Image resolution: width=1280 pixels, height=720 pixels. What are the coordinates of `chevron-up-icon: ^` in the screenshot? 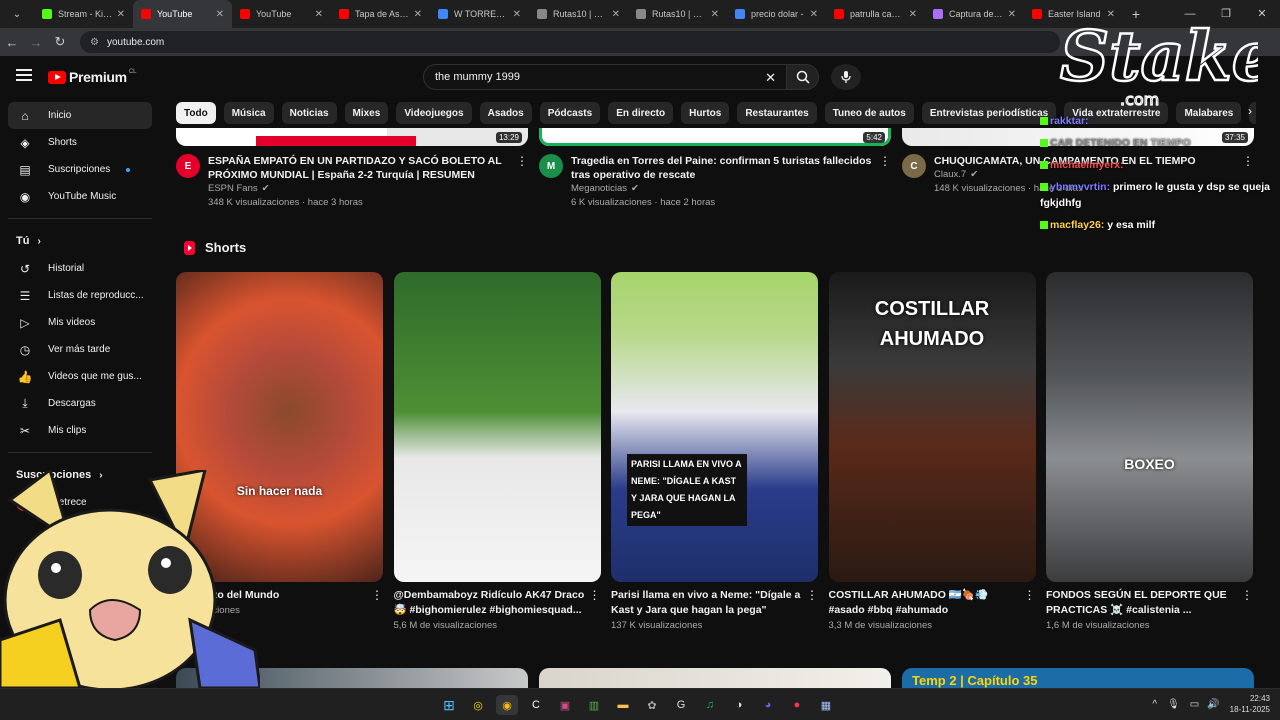 It's located at (1154, 704).